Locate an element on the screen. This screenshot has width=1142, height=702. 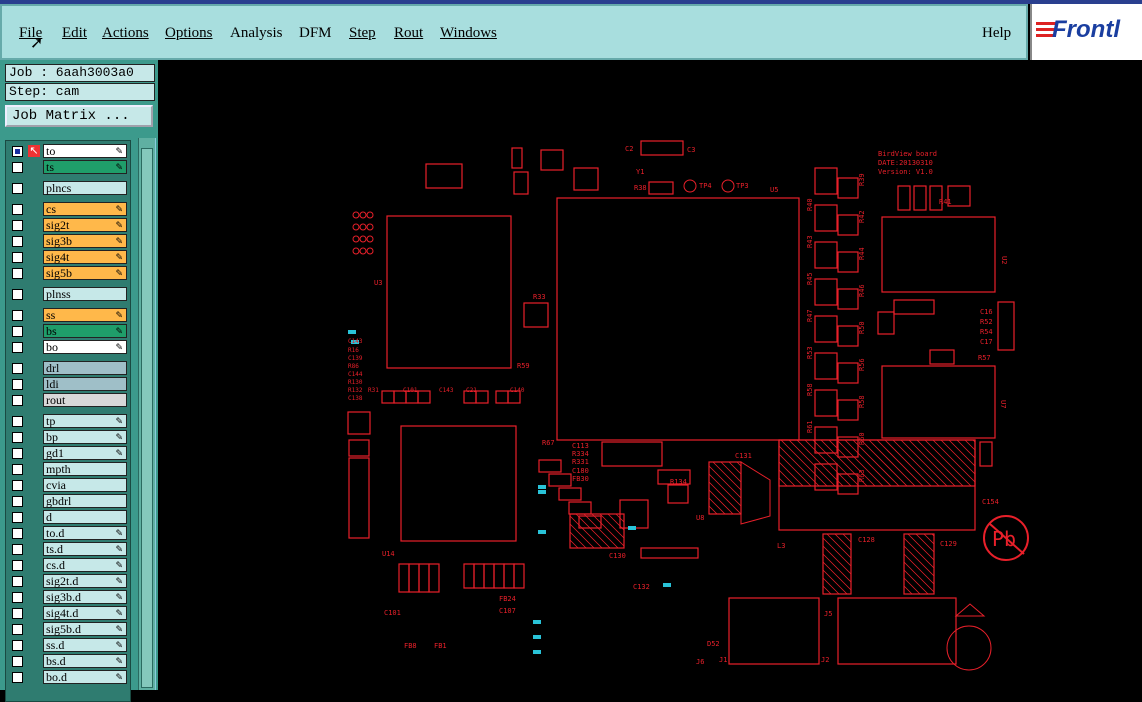
layer-name: sig5b ✎ is located at coordinates (85, 273).